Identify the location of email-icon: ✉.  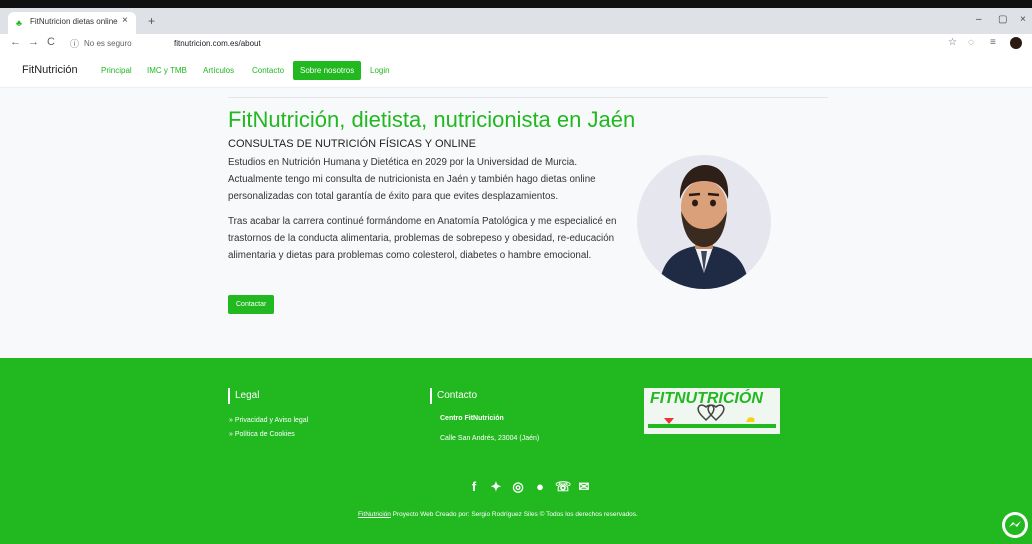
(584, 487).